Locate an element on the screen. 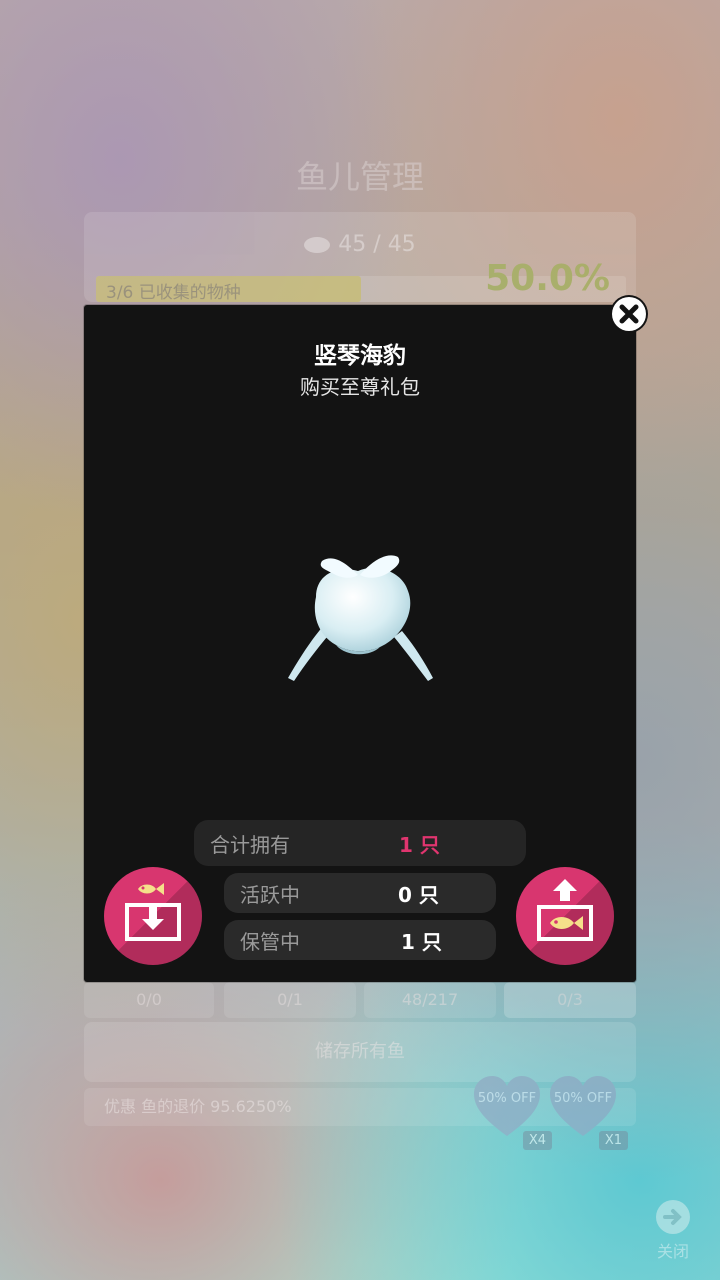 This screenshot has width=720, height=1280. arrow-right-icon is located at coordinates (673, 1217).